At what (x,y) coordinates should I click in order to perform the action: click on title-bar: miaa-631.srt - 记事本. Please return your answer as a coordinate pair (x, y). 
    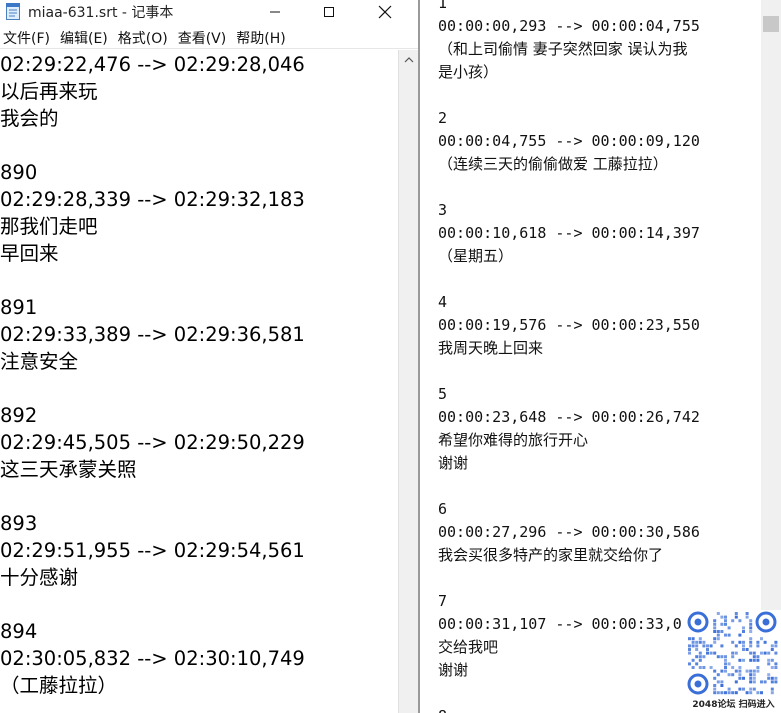
    Looking at the image, I should click on (209, 12).